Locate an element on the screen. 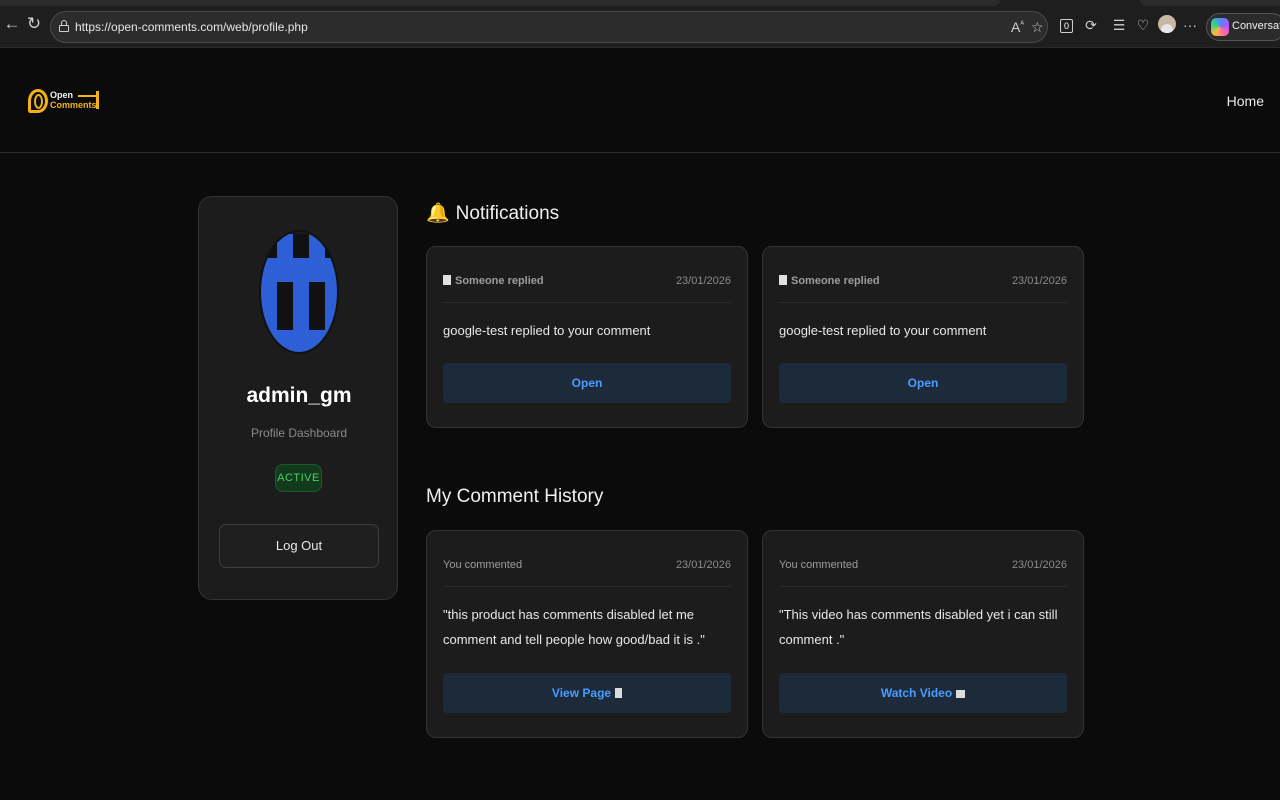 The width and height of the screenshot is (1280, 800). video-icon is located at coordinates (961, 694).